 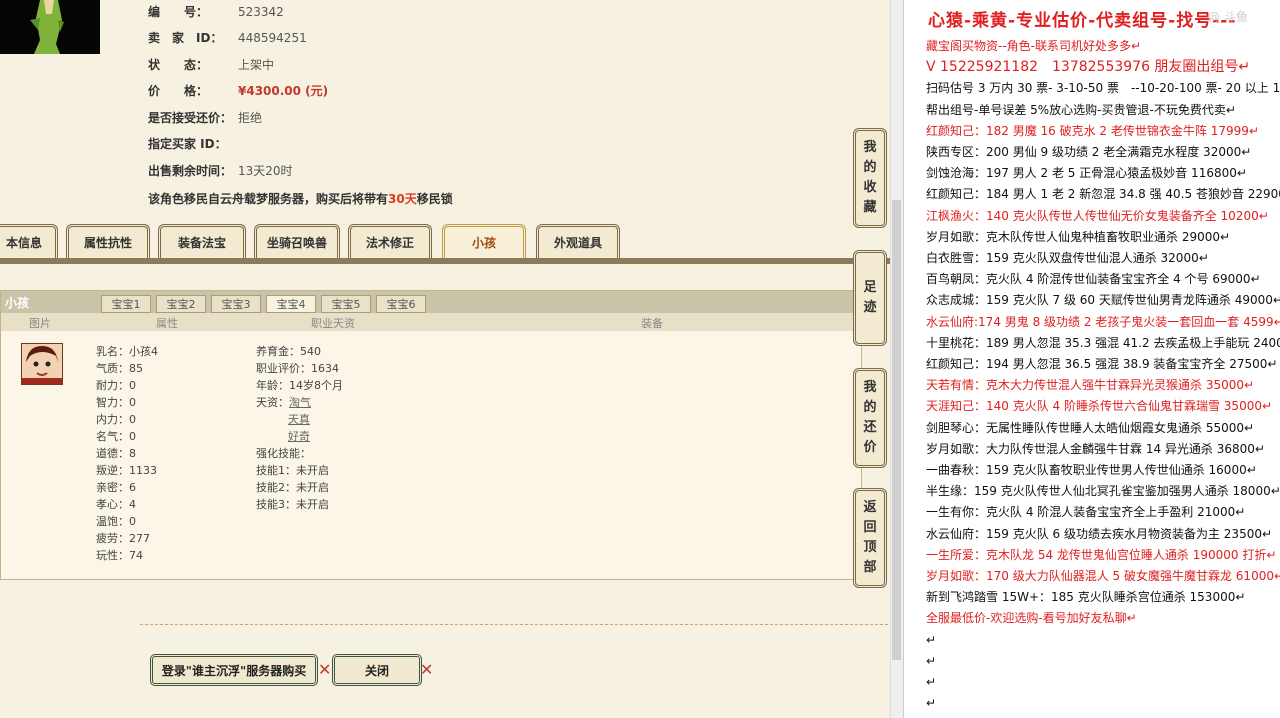 What do you see at coordinates (870, 538) in the screenshot?
I see `back-to-top-button: 返回顶部` at bounding box center [870, 538].